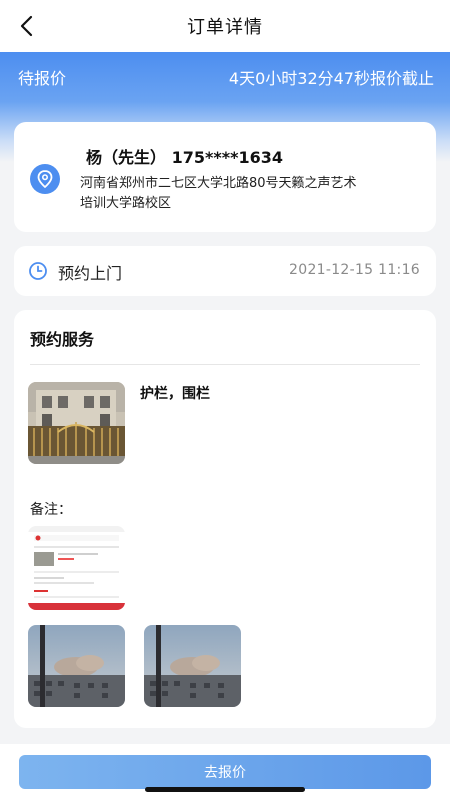 The width and height of the screenshot is (450, 800). Describe the element at coordinates (175, 394) in the screenshot. I see `service-item-name: 护栏，围栏` at that location.